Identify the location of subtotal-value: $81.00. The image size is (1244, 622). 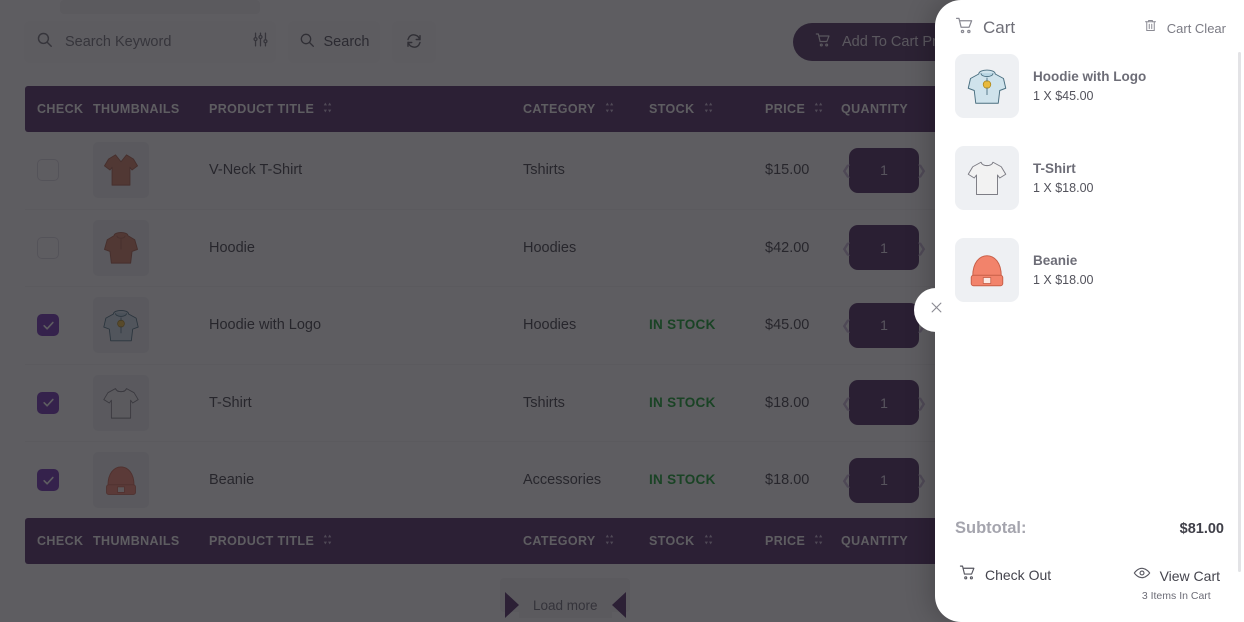
(1201, 529).